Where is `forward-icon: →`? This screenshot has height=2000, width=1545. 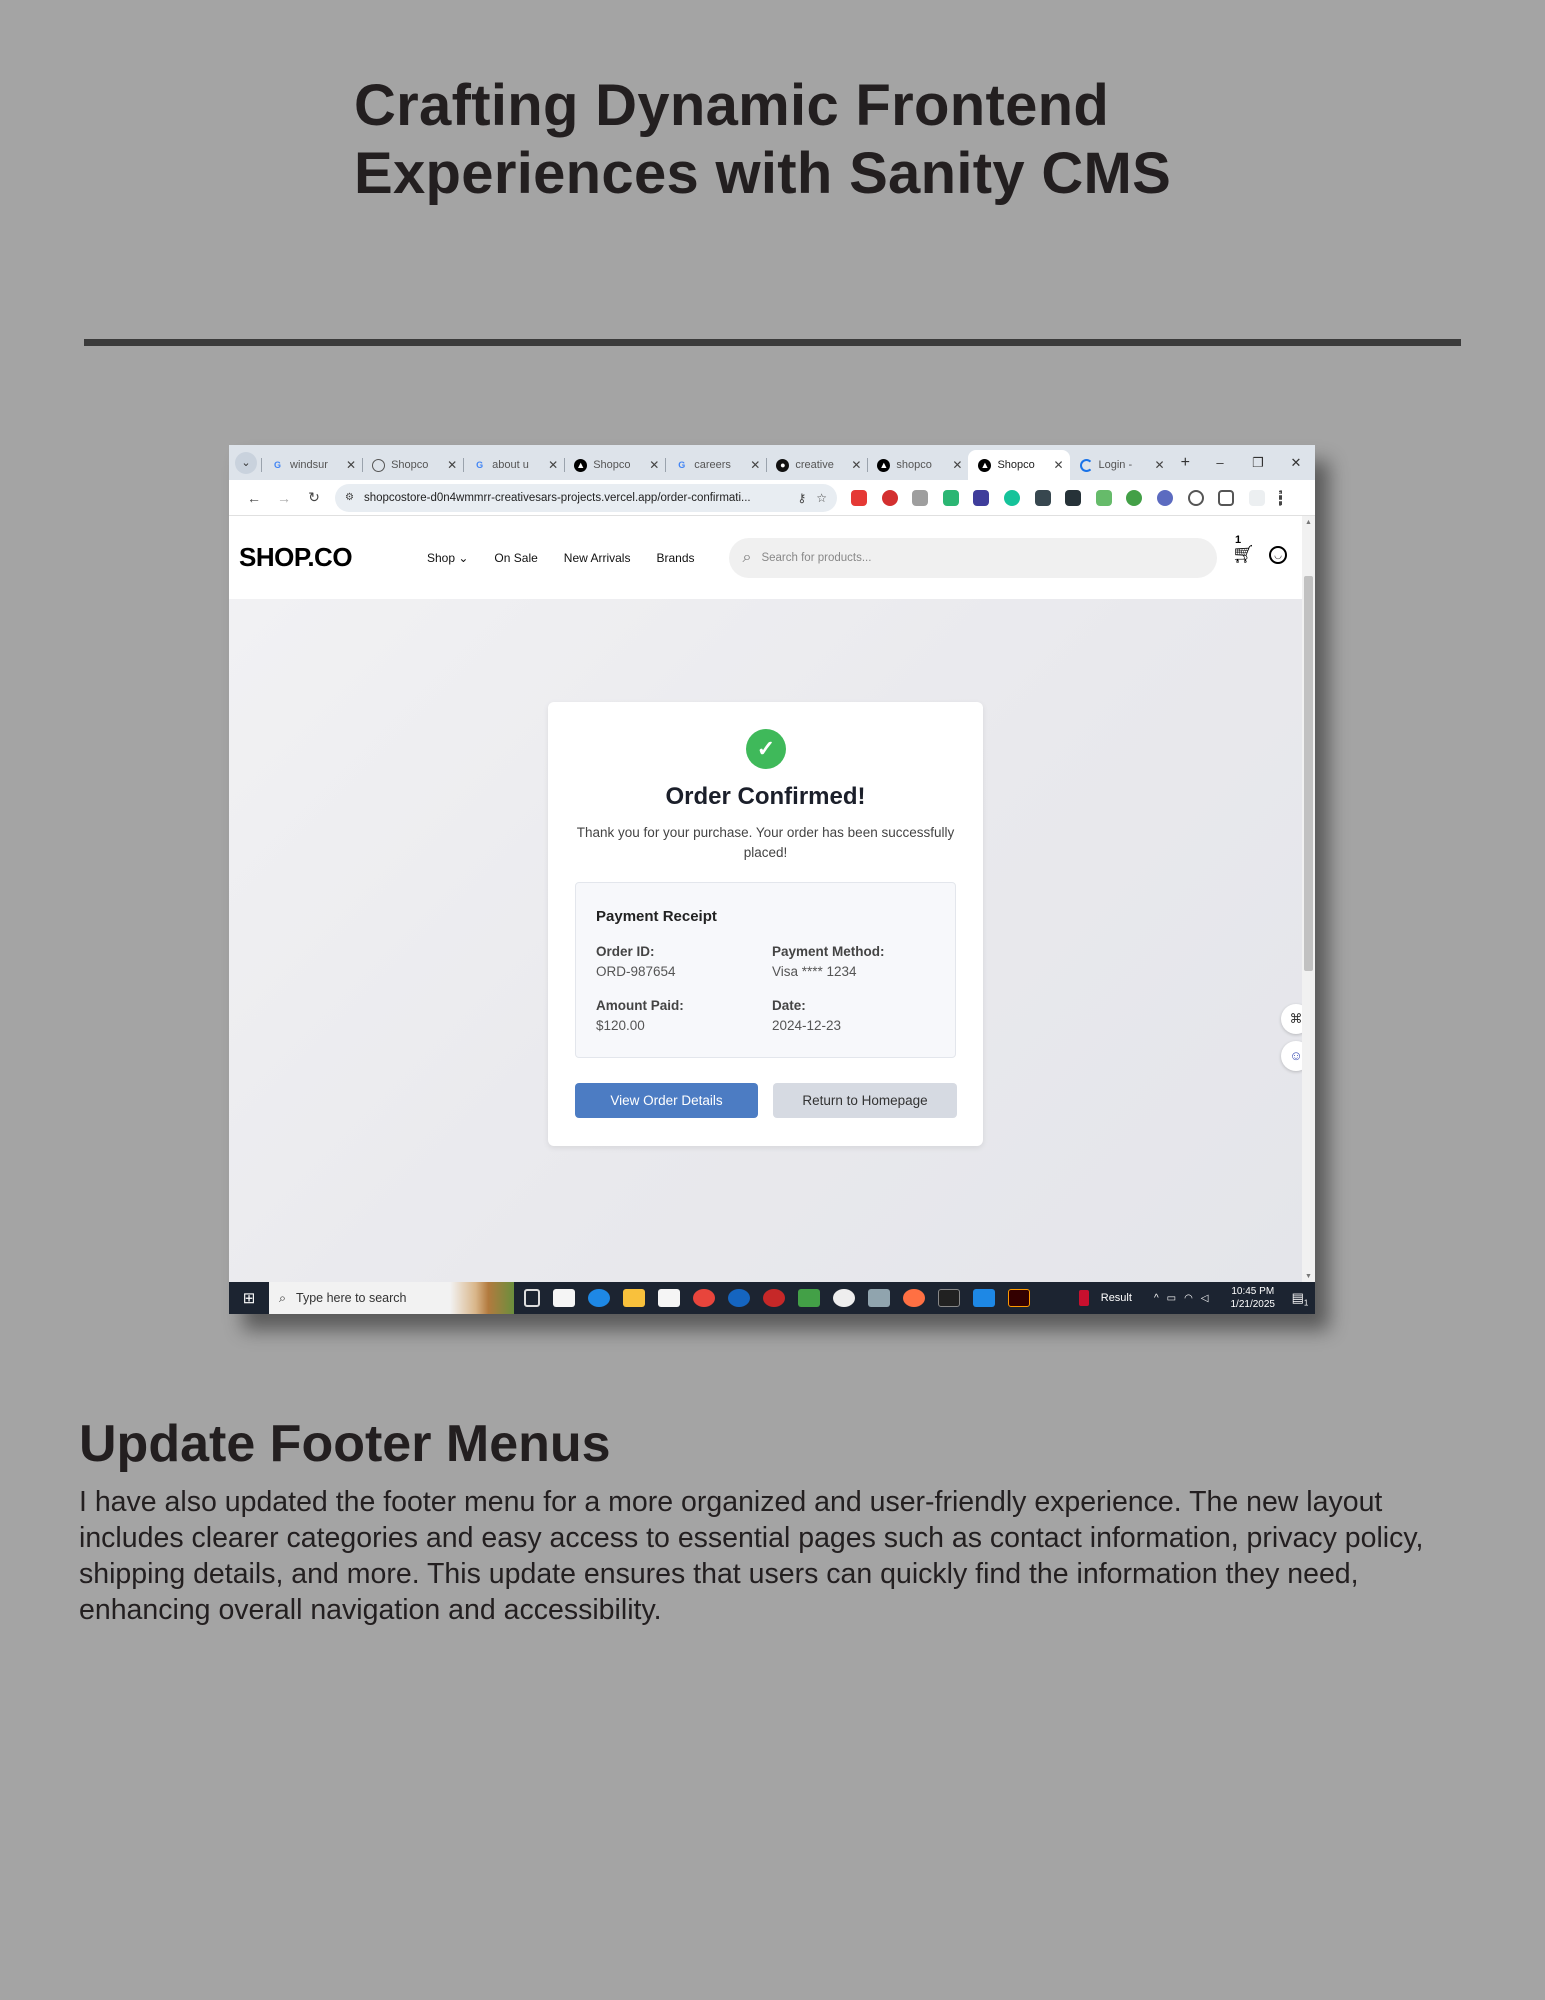 forward-icon: → is located at coordinates (284, 498).